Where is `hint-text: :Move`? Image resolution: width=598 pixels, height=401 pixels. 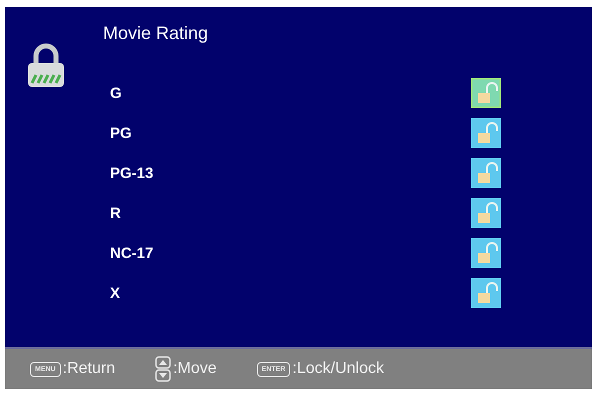
hint-text: :Move is located at coordinates (195, 369).